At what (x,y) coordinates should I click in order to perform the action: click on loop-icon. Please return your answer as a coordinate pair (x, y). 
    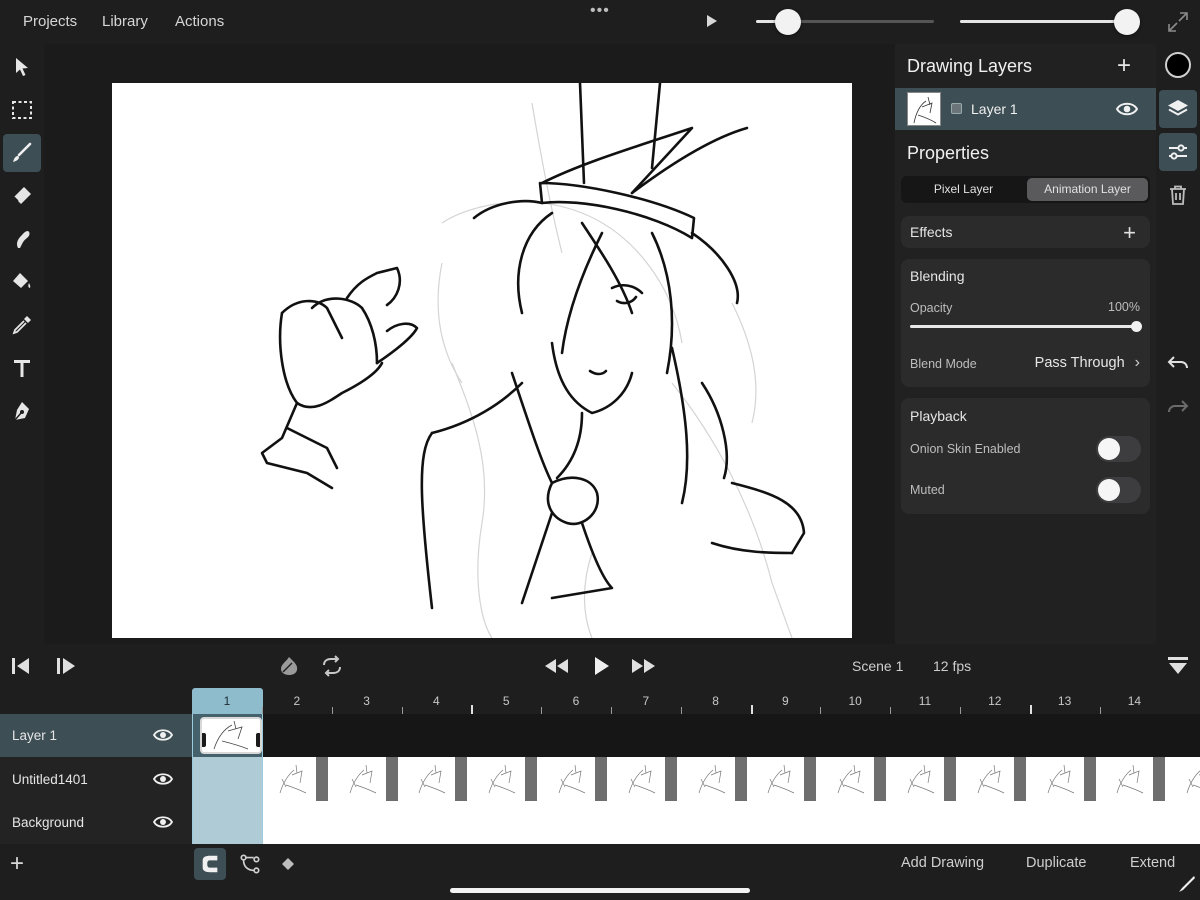
    Looking at the image, I should click on (332, 666).